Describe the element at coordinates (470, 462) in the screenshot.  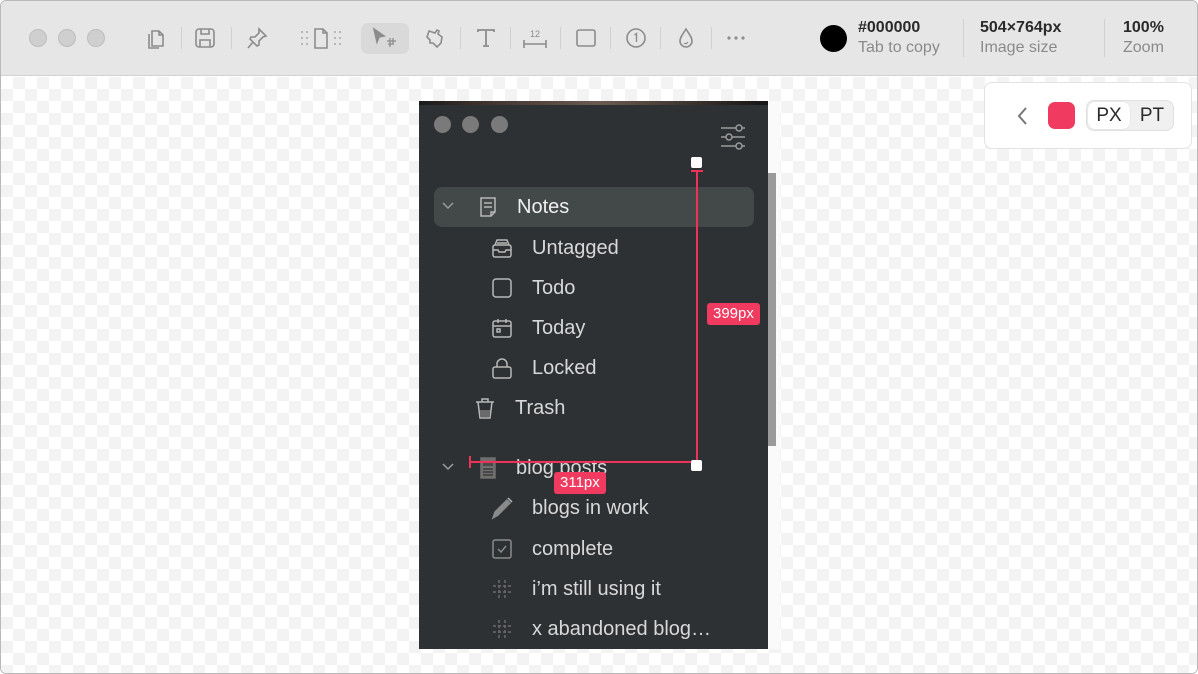
I see `horizontal-measure-cap` at that location.